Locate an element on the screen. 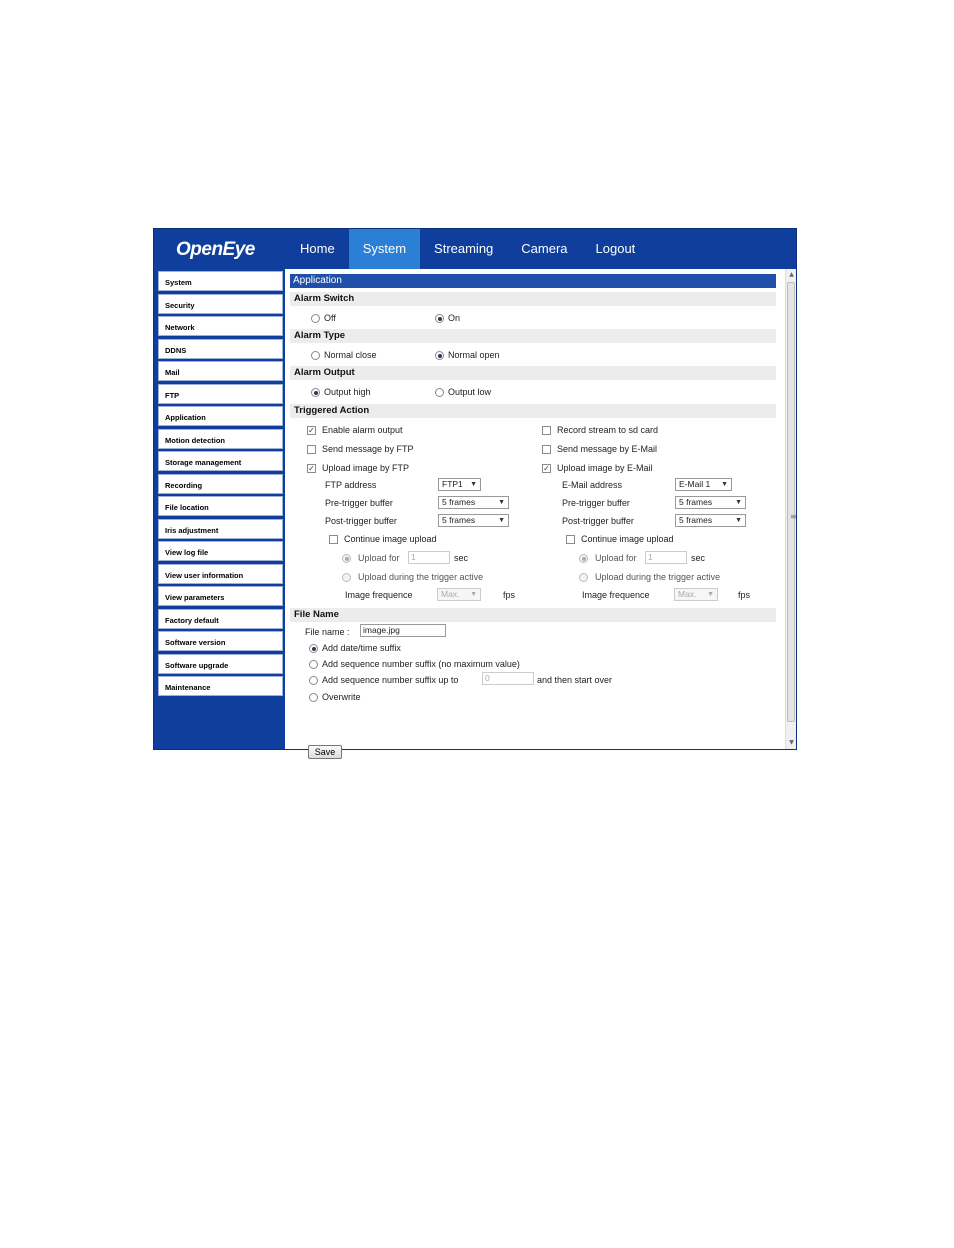 Image resolution: width=954 pixels, height=1248 pixels. ftp-address-label: FTP address is located at coordinates (351, 485).